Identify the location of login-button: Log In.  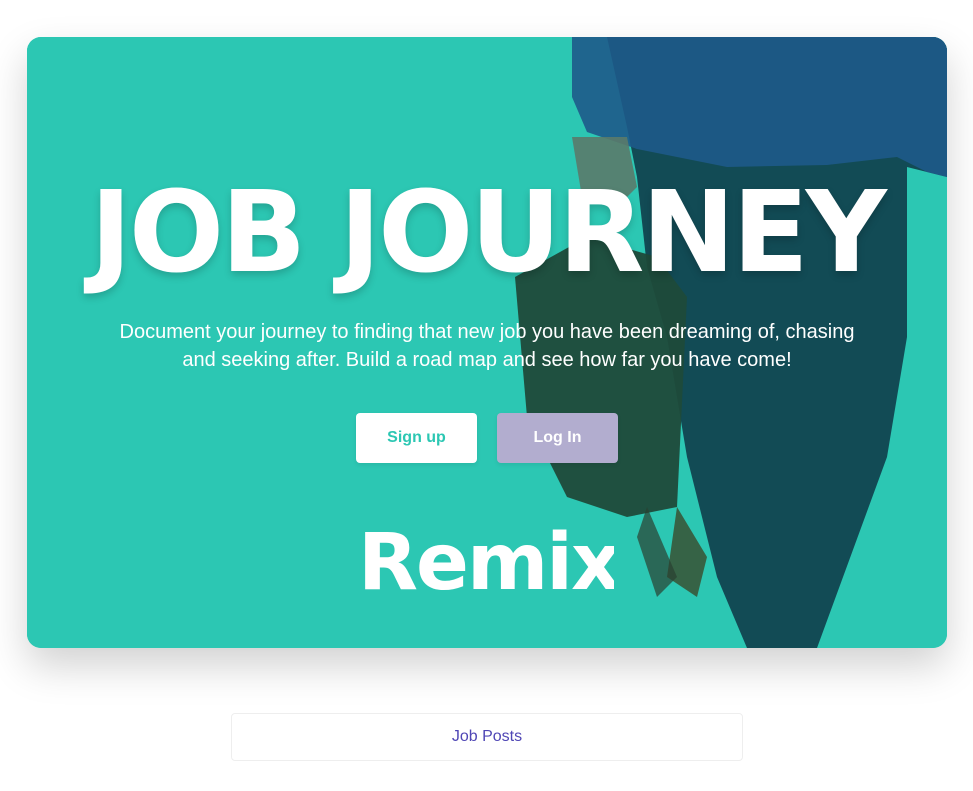
(557, 438).